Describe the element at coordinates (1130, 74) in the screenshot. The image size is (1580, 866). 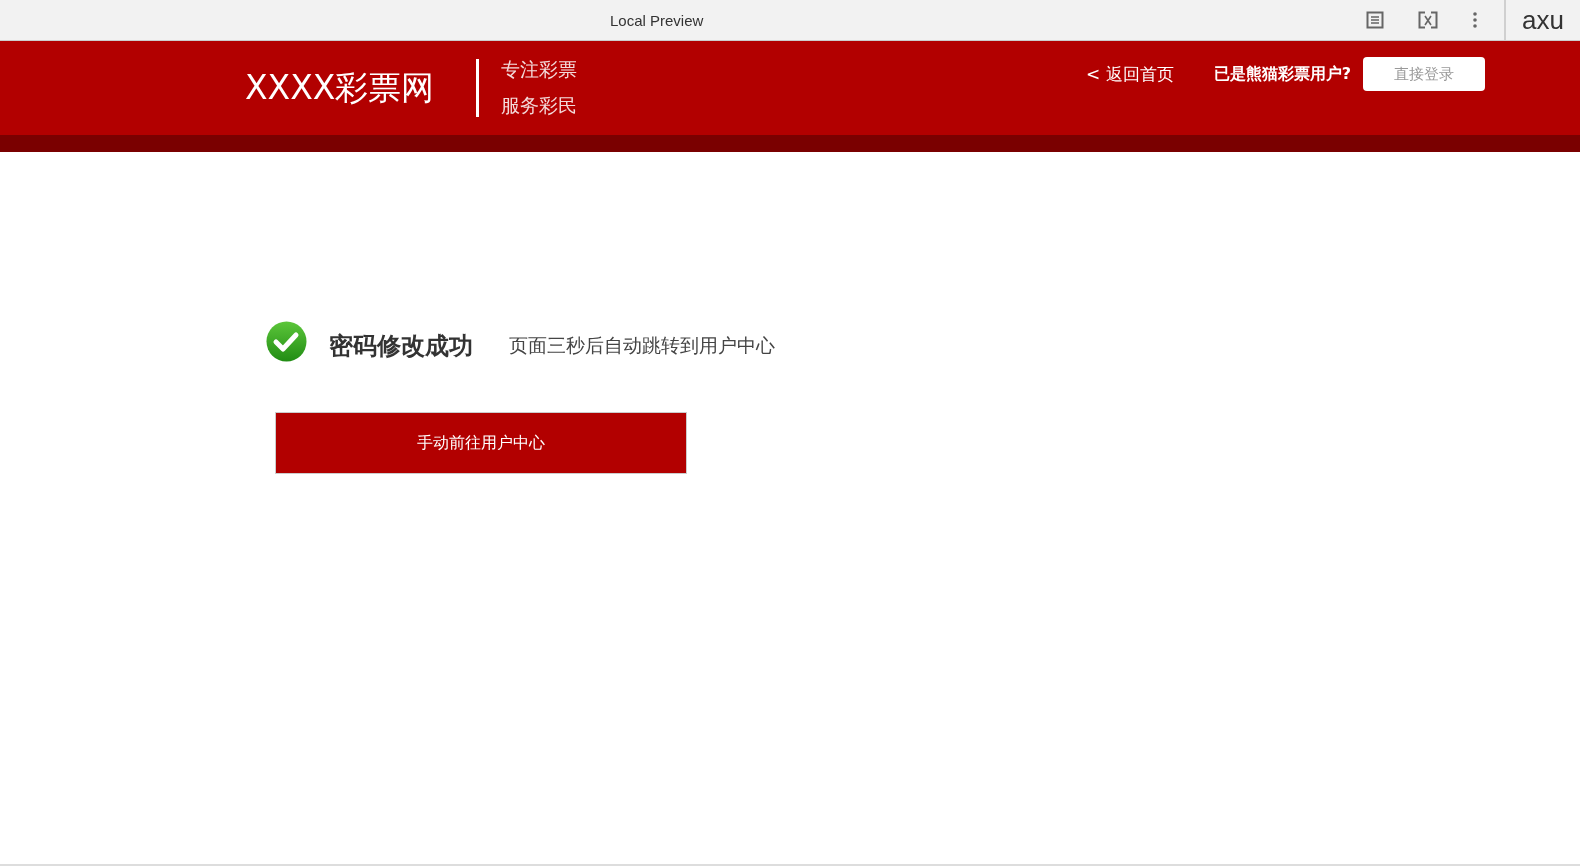
I see `back-home-link: < 返回首页` at that location.